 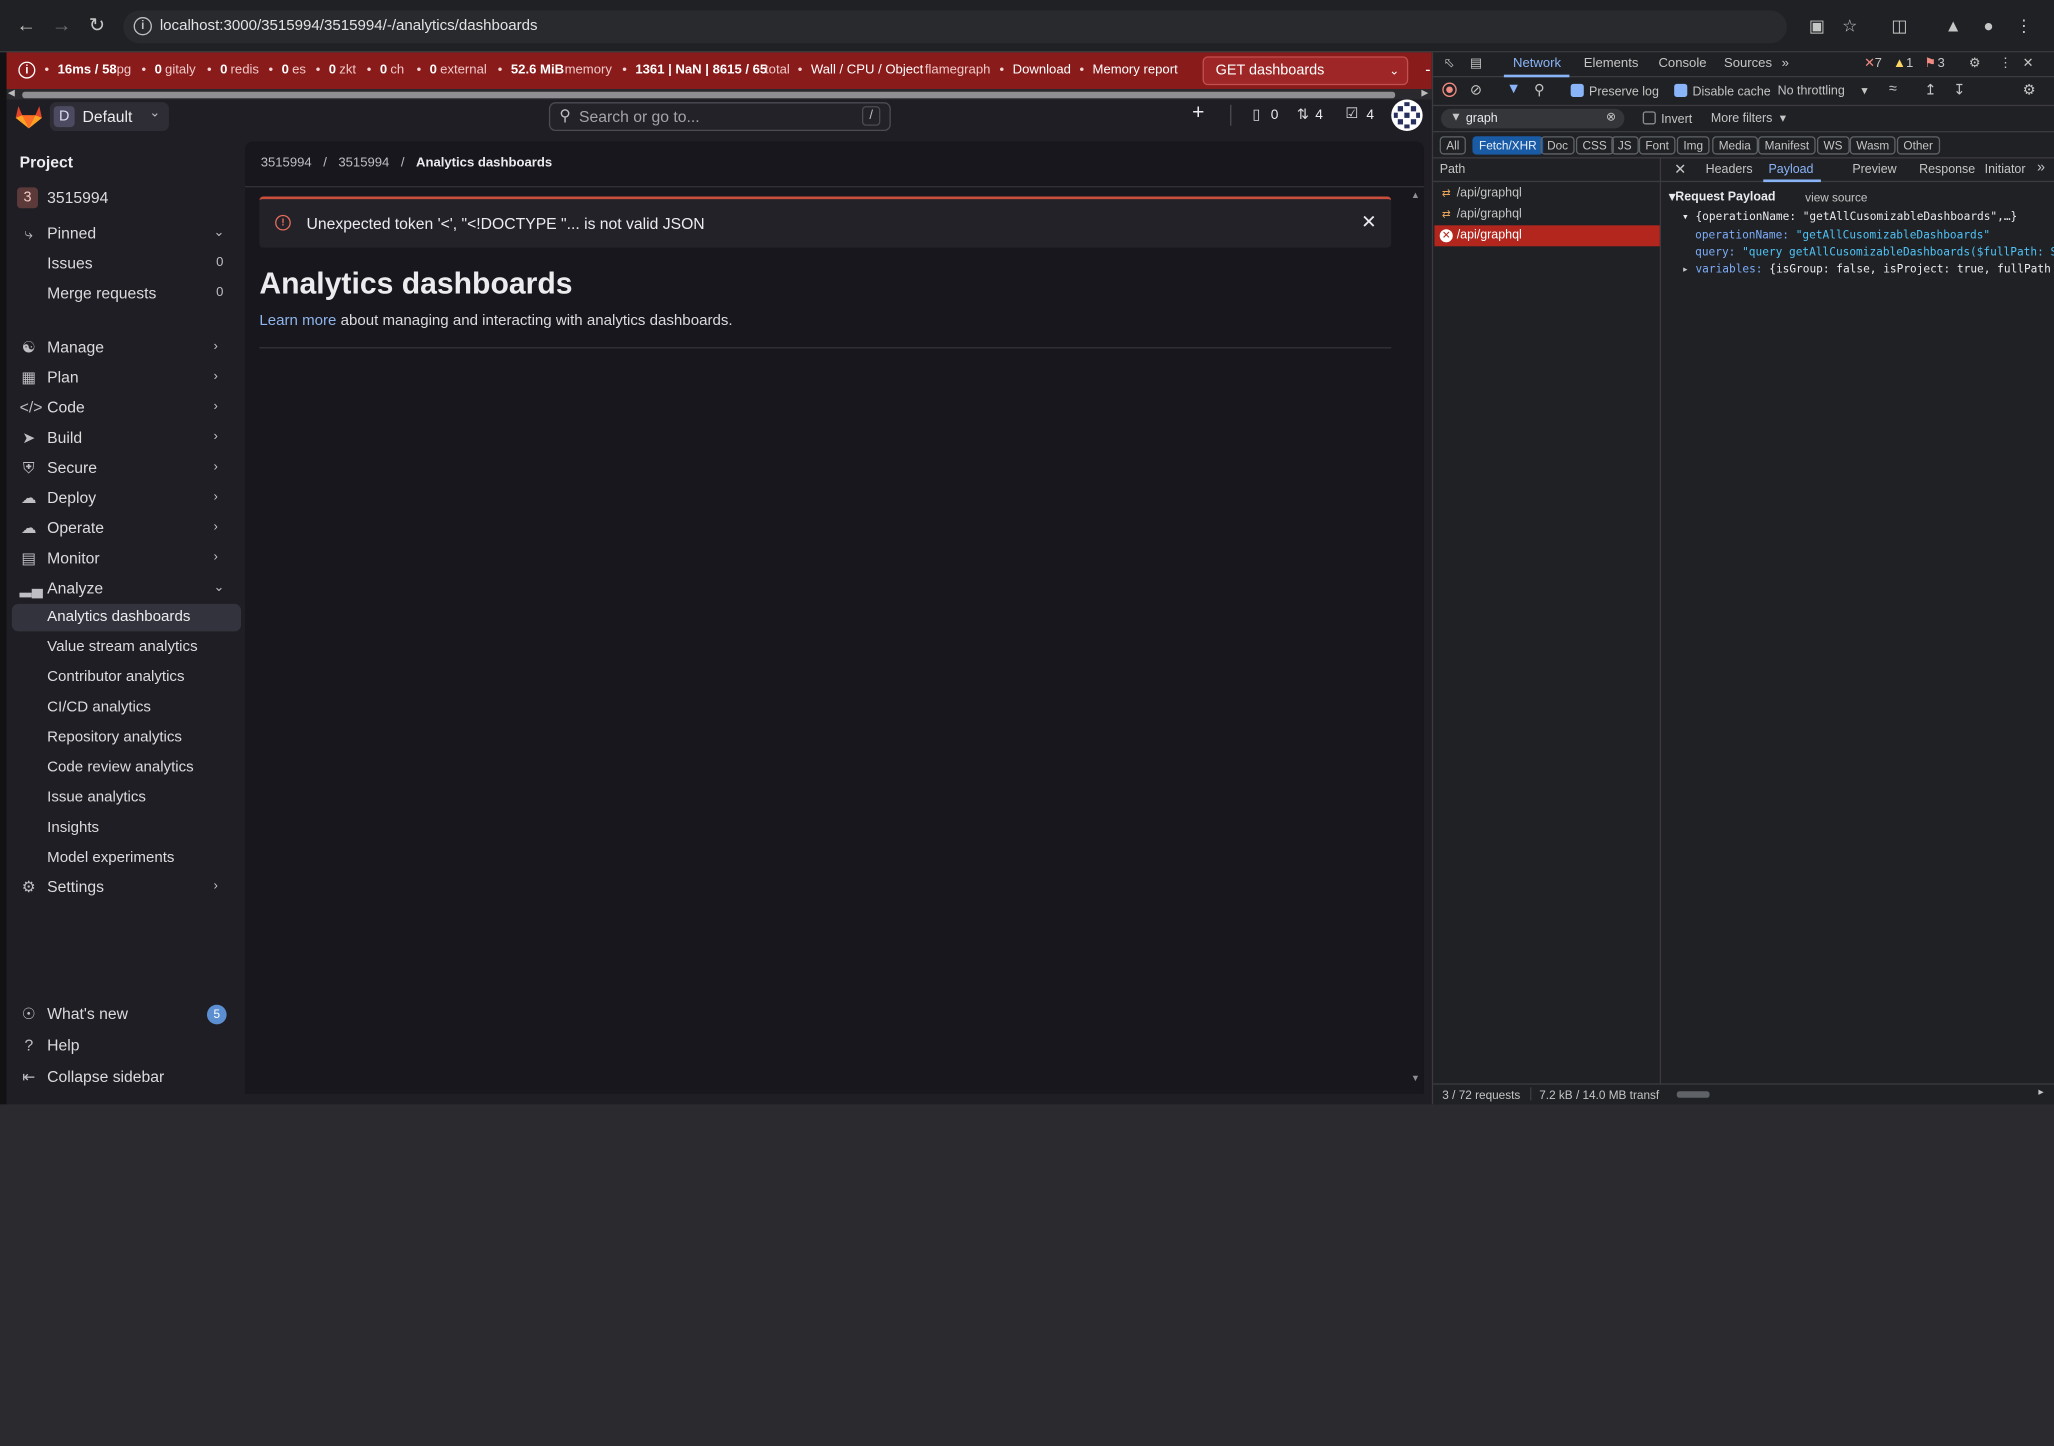 I want to click on request-row-selected: ✕/api/graphql, so click(x=1547, y=236).